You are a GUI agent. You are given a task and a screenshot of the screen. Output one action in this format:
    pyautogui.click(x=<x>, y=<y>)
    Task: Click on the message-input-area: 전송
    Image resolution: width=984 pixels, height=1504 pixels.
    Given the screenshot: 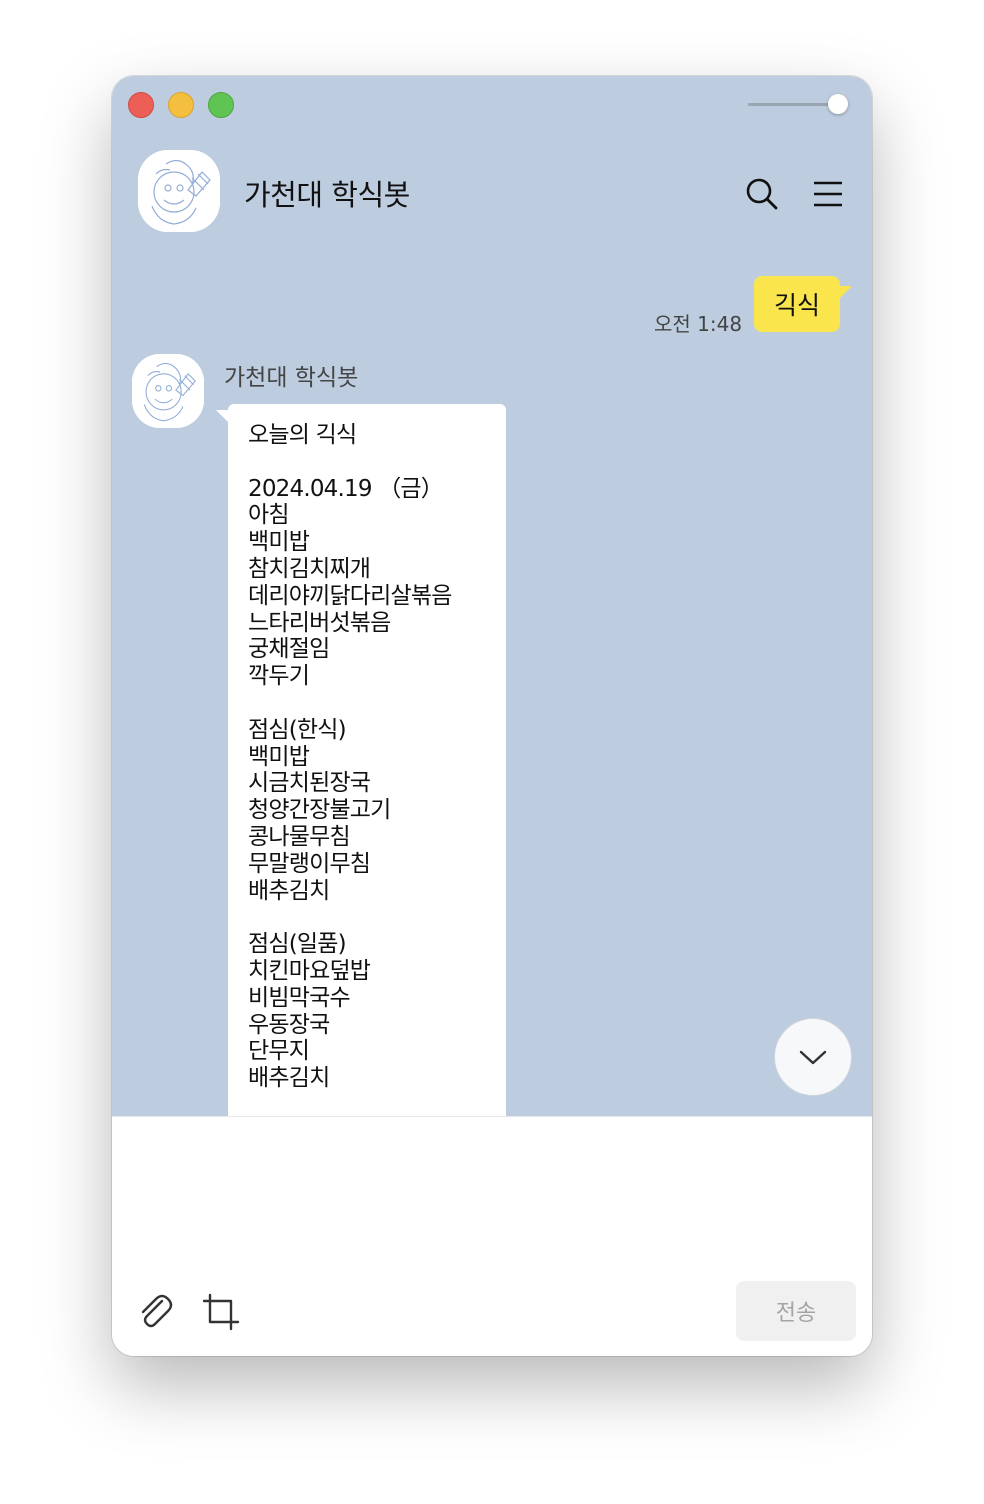 What is the action you would take?
    pyautogui.click(x=492, y=1236)
    